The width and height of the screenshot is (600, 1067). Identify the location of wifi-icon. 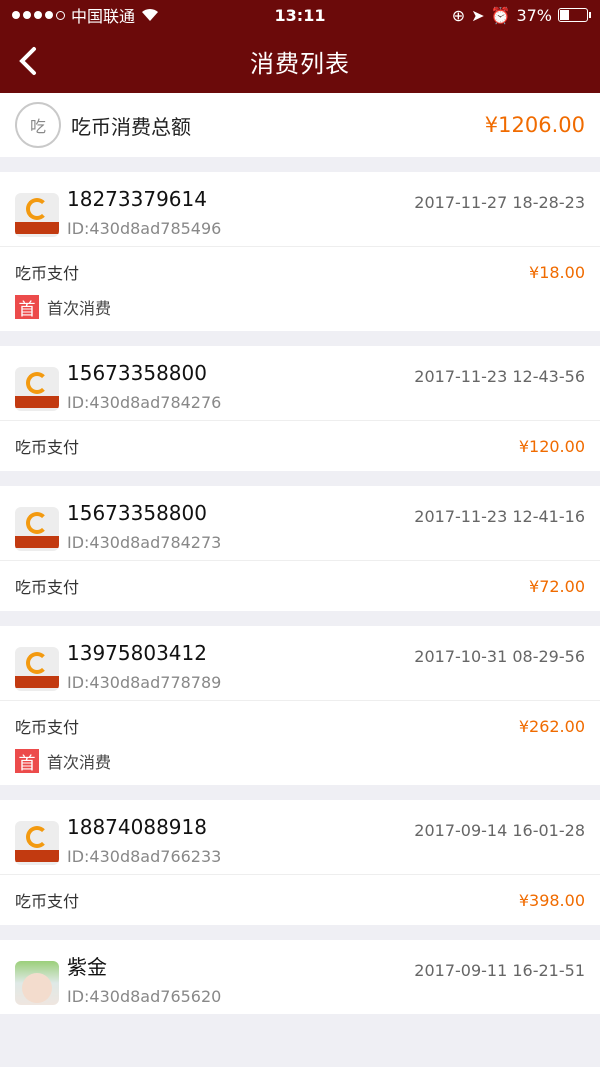
(150, 14).